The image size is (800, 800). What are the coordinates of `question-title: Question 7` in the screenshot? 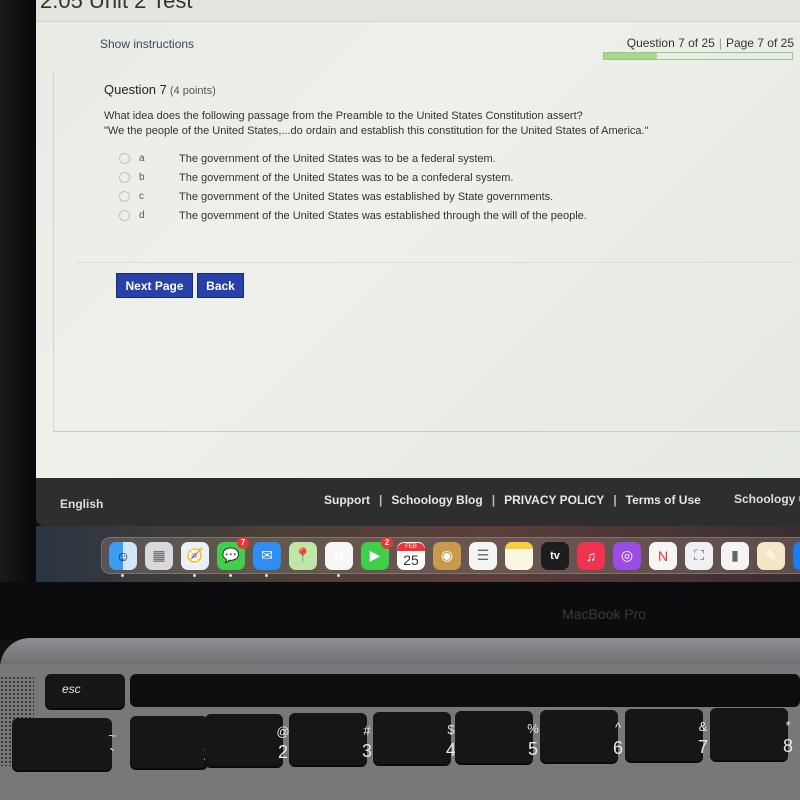 It's located at (135, 89).